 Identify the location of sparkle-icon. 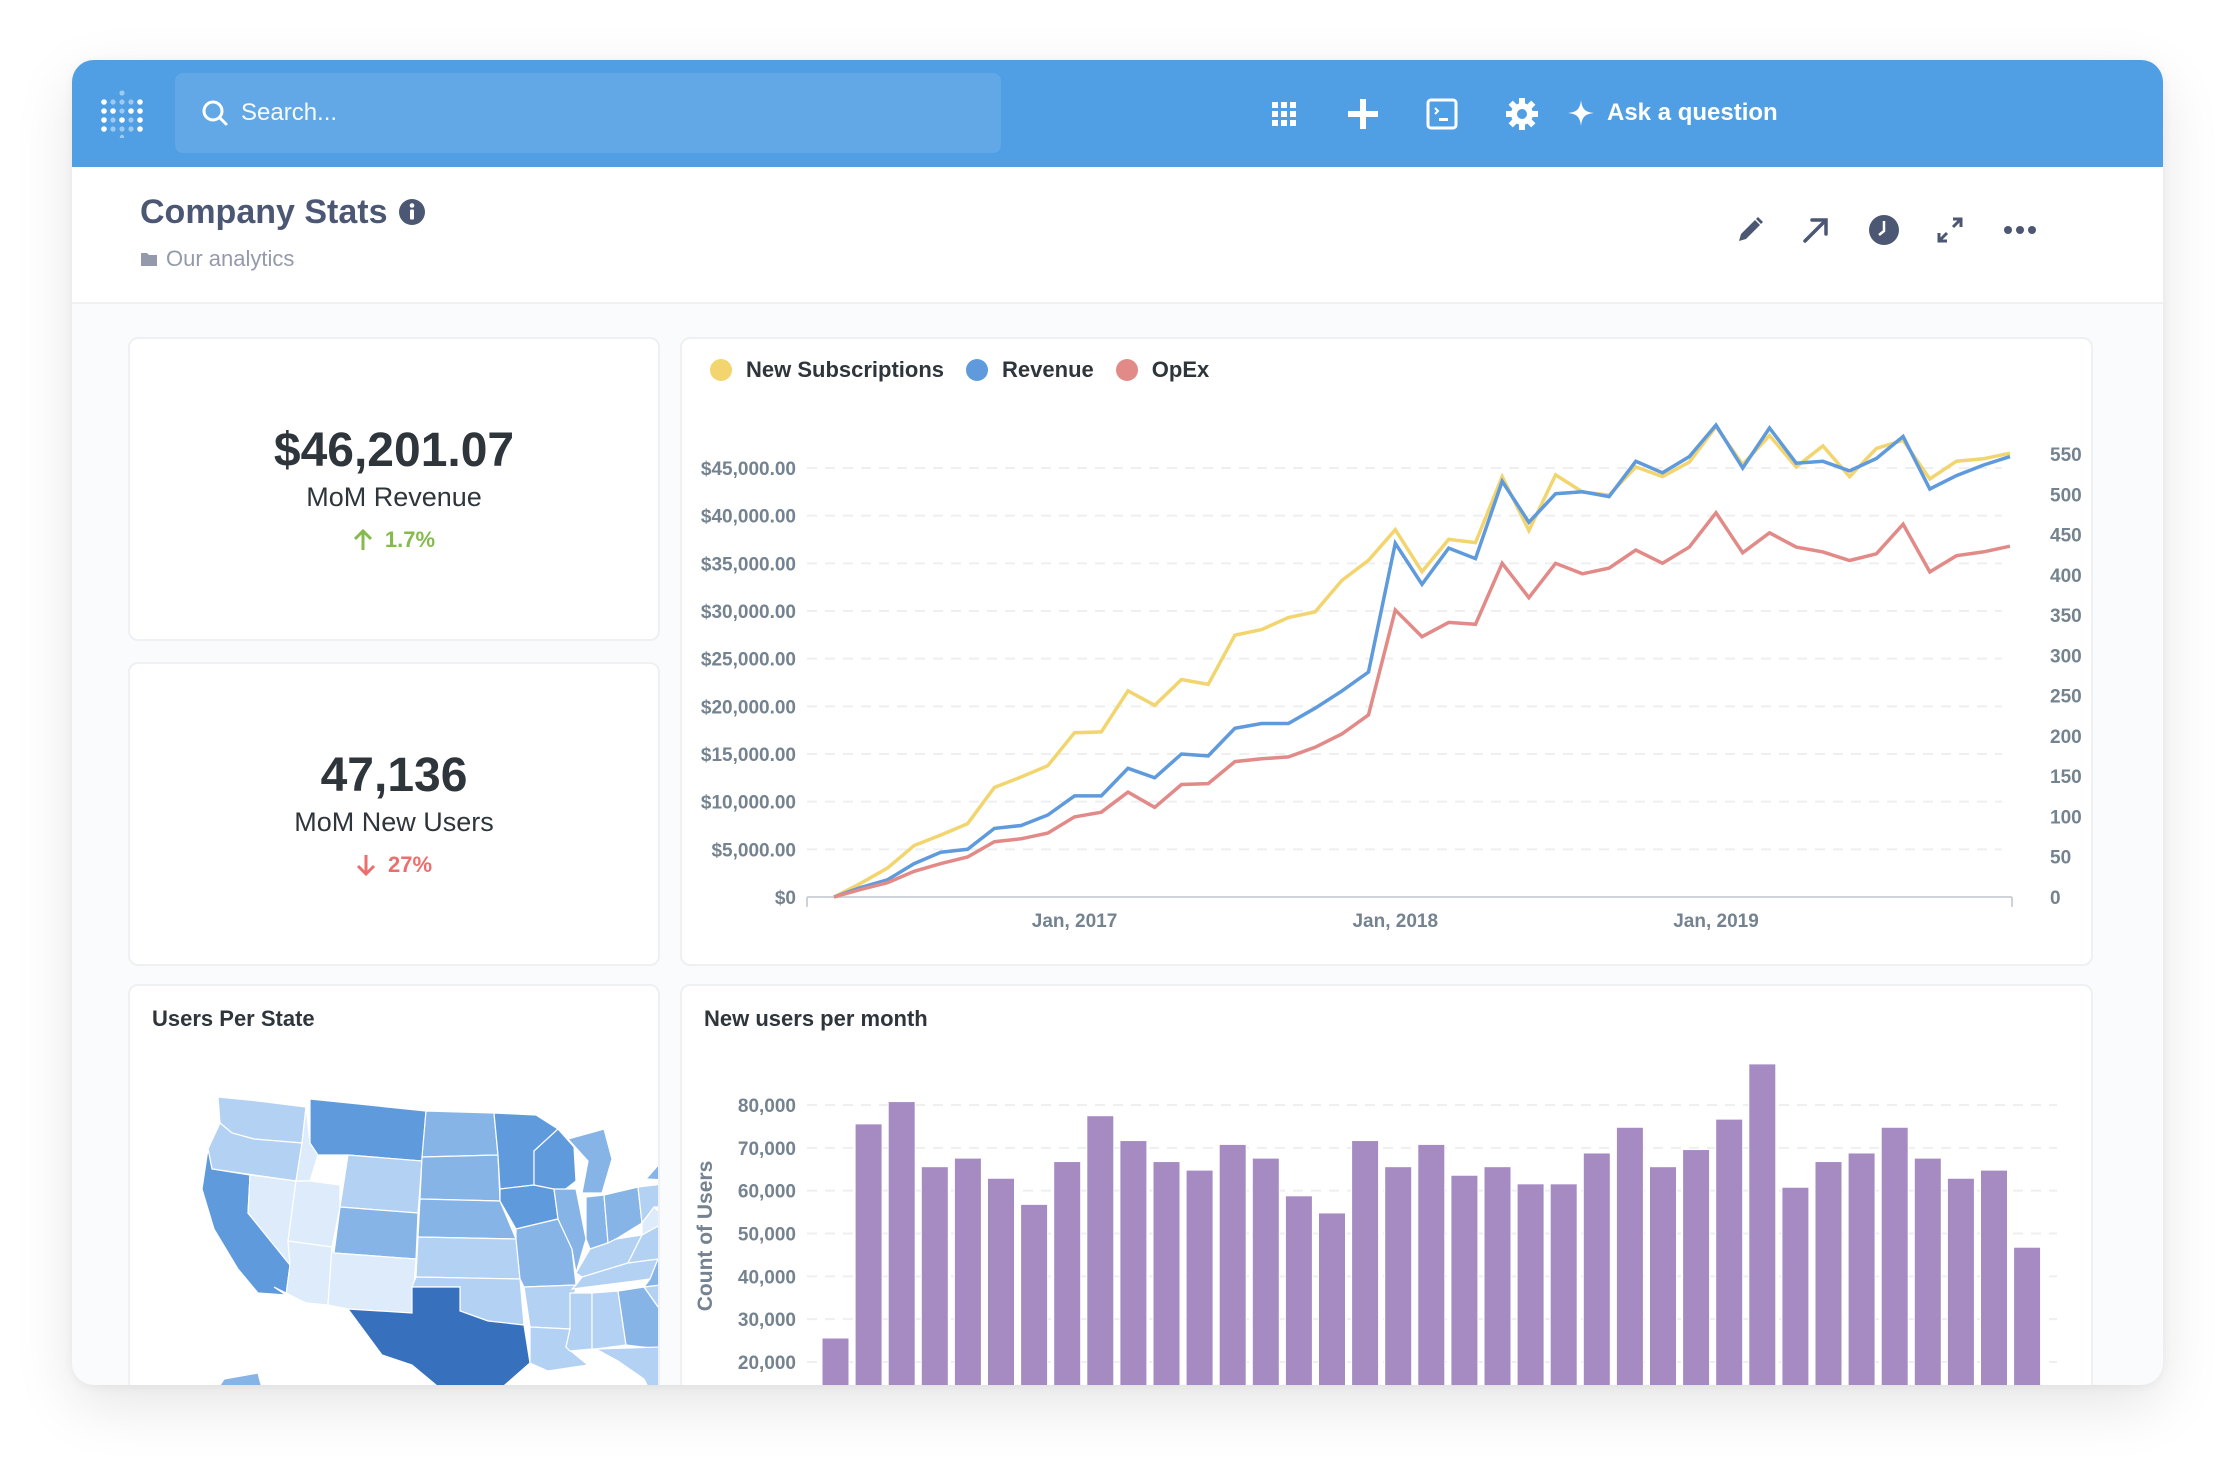
(1581, 113).